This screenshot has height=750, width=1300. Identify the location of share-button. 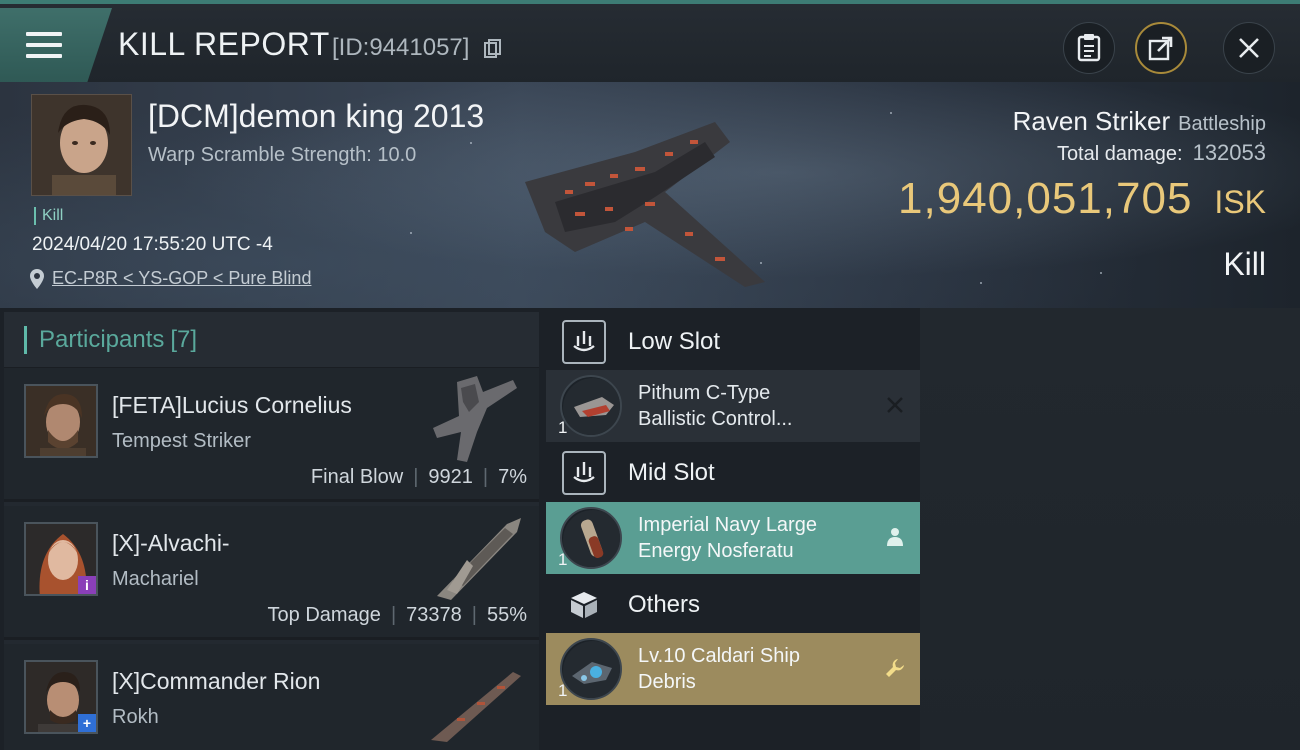
(1161, 48).